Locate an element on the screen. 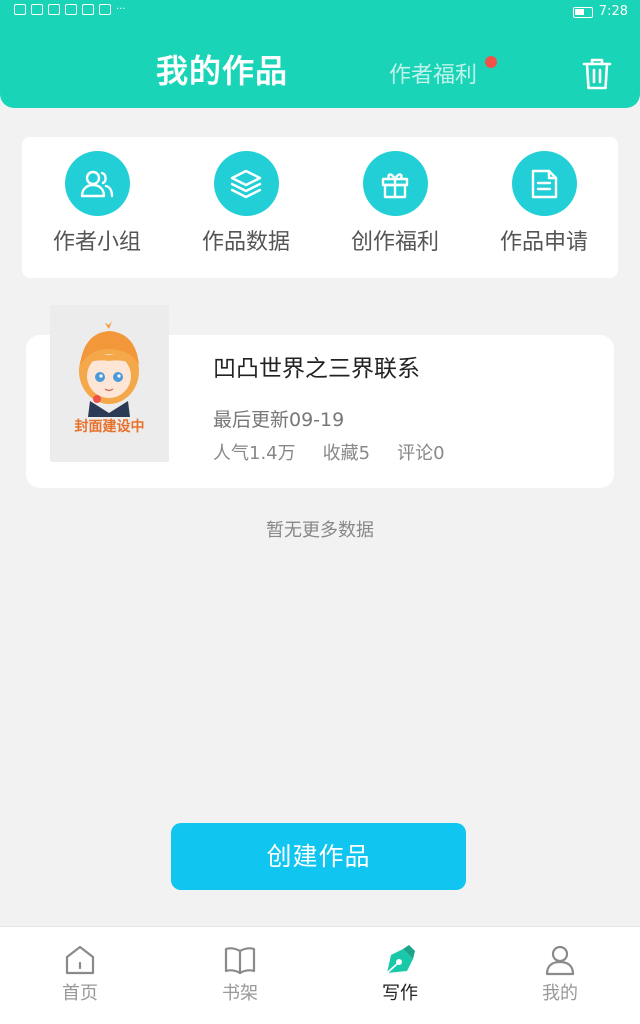 The height and width of the screenshot is (1024, 640). nav-item-home: 首页 is located at coordinates (80, 978).